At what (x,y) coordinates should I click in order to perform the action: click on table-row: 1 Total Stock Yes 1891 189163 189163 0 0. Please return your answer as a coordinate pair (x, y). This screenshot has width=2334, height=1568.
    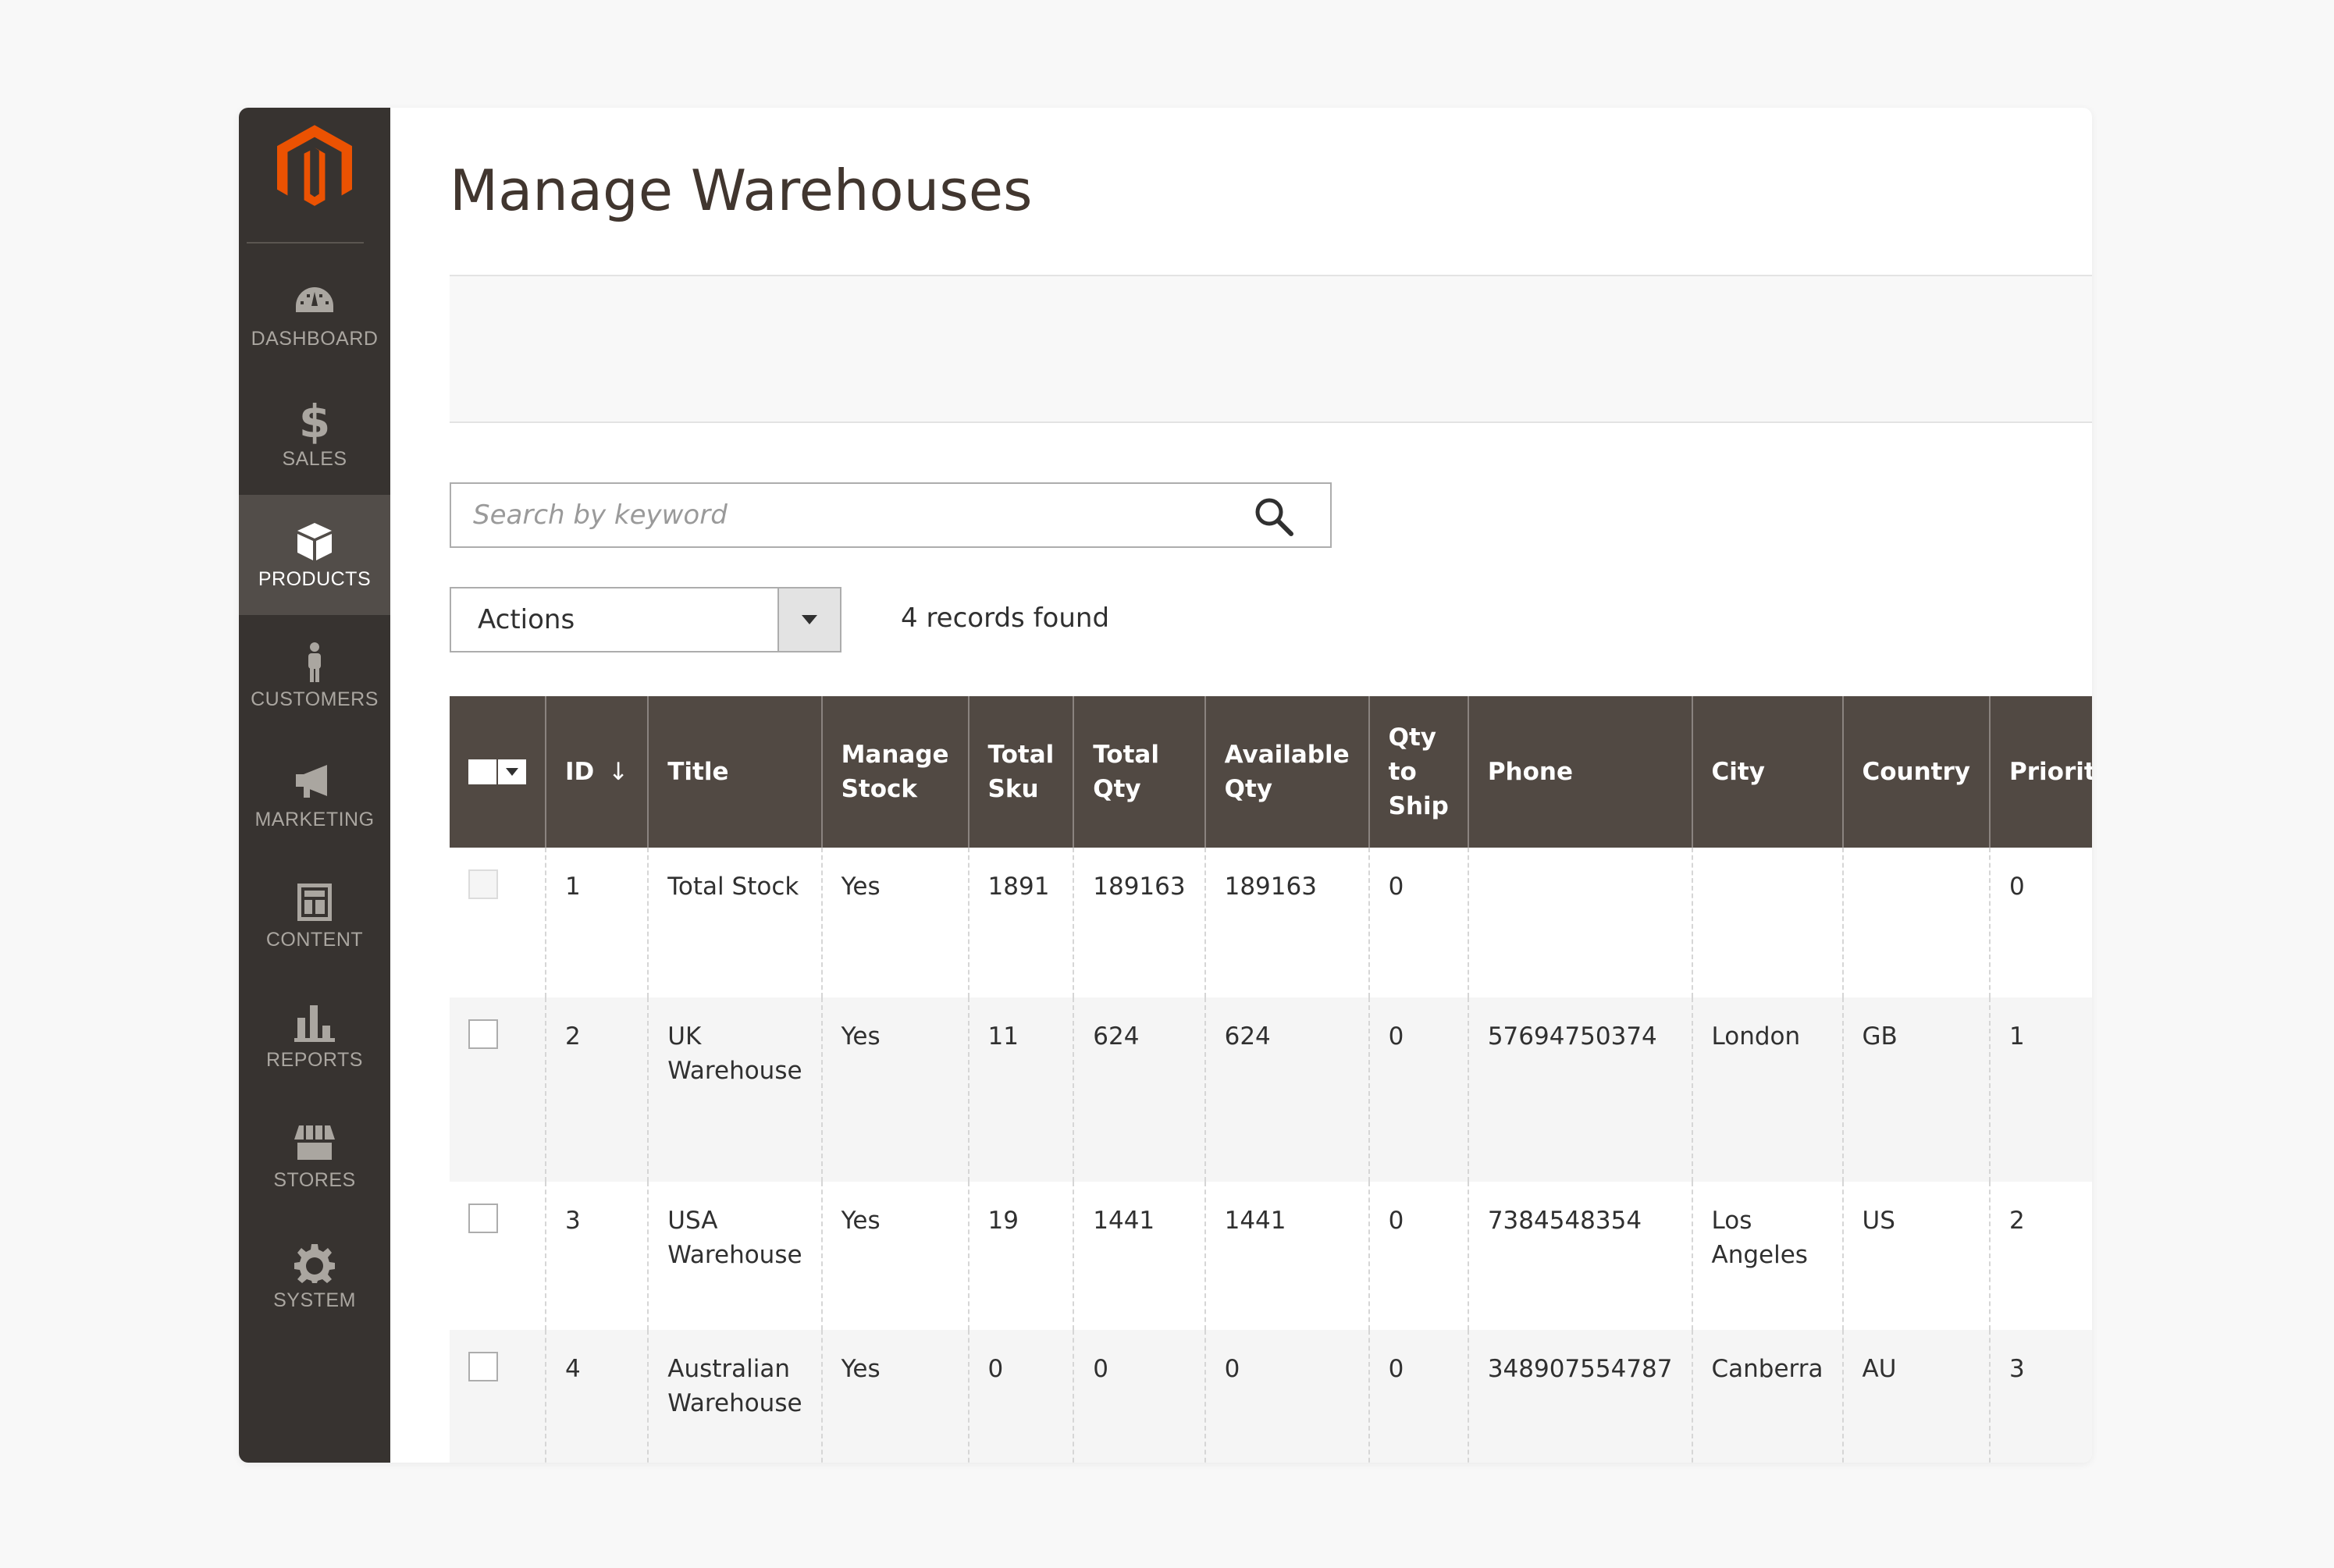
    Looking at the image, I should click on (1271, 922).